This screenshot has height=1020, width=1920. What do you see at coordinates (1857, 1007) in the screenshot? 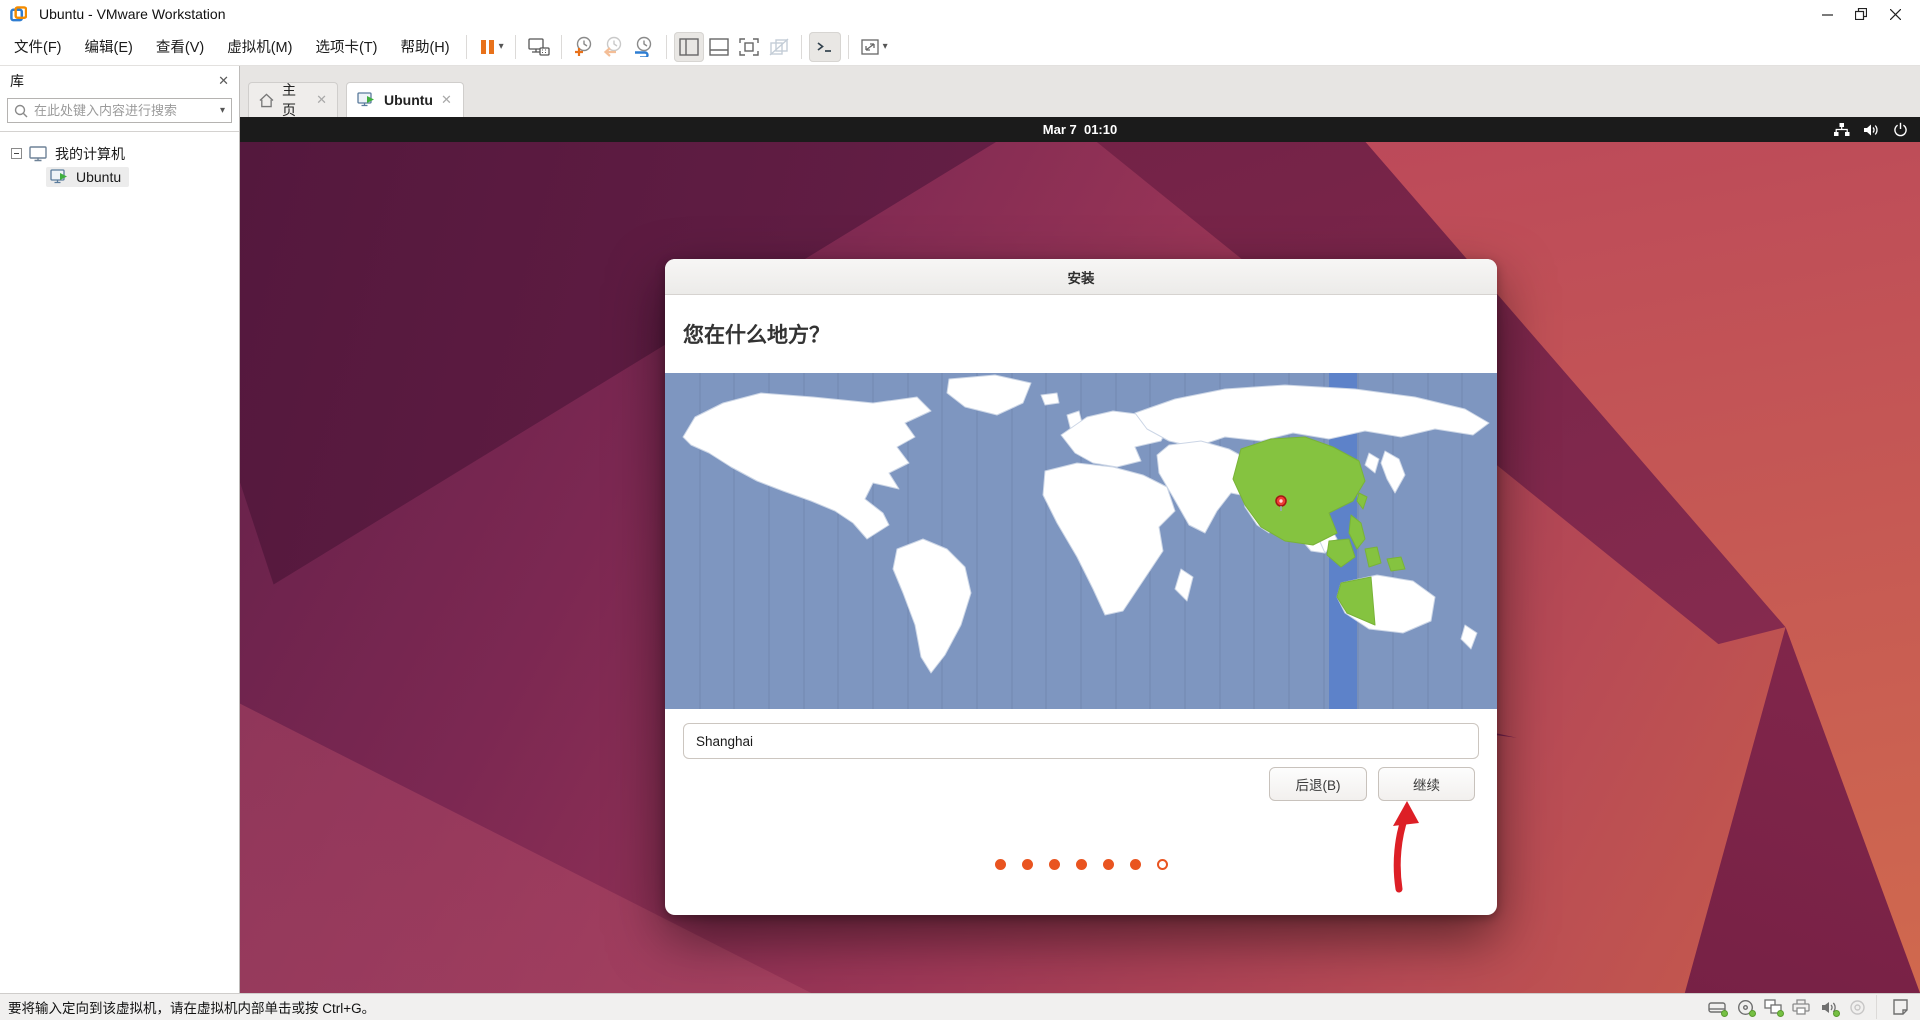
I see `webcam-device-icon` at bounding box center [1857, 1007].